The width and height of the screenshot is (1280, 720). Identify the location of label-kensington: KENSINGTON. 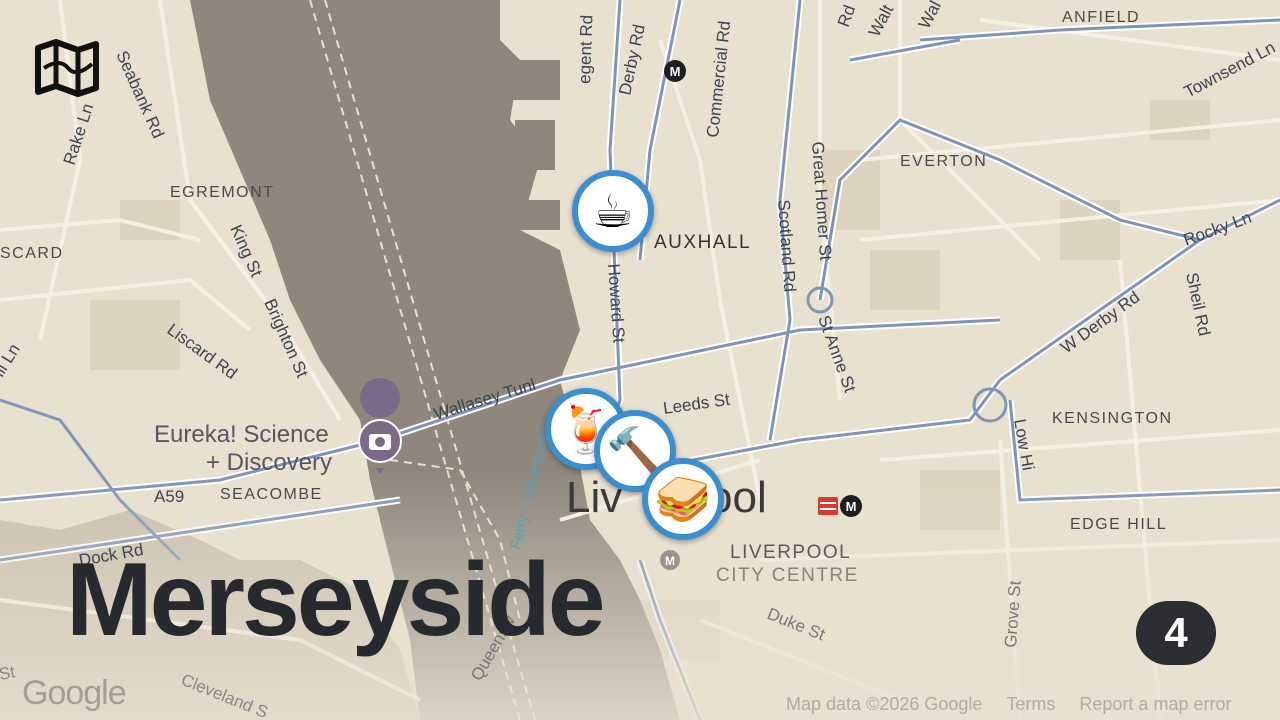
(1112, 418).